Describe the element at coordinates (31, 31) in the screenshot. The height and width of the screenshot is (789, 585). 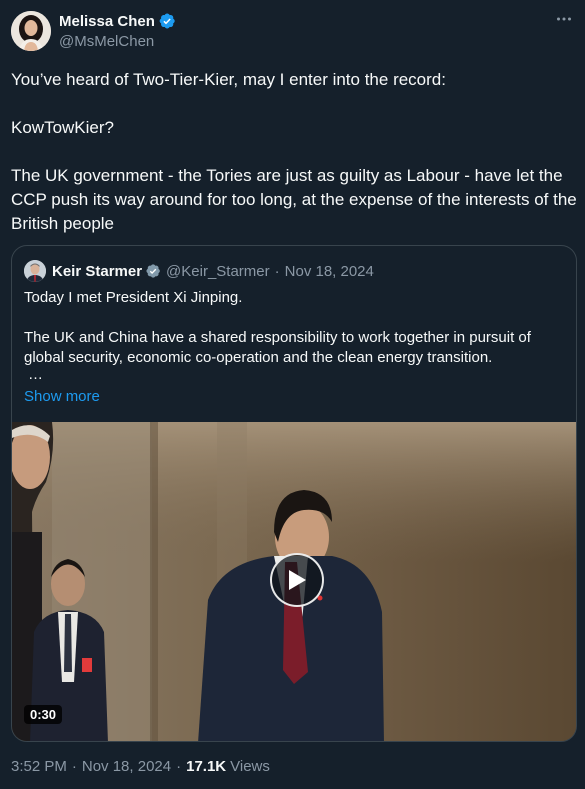
I see `author-avatar` at that location.